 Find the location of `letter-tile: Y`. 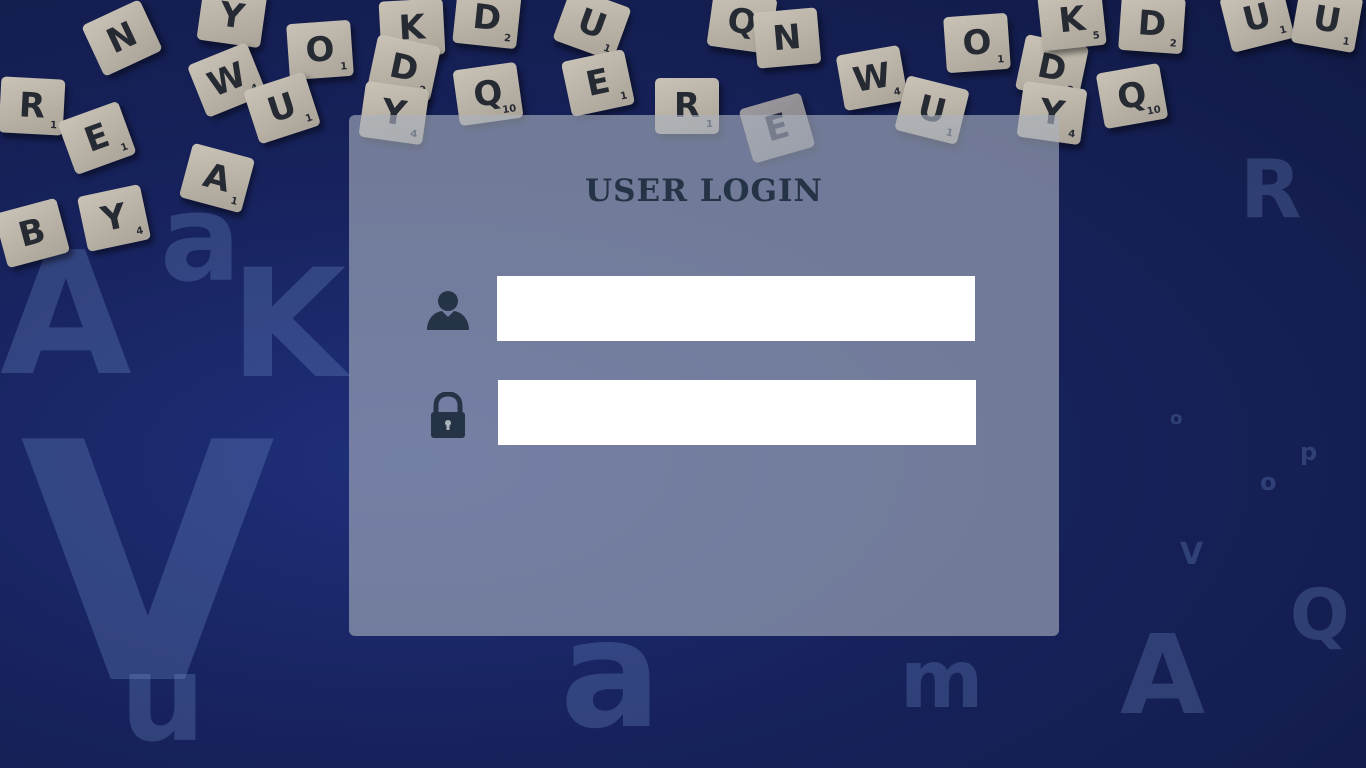

letter-tile: Y is located at coordinates (232, 24).